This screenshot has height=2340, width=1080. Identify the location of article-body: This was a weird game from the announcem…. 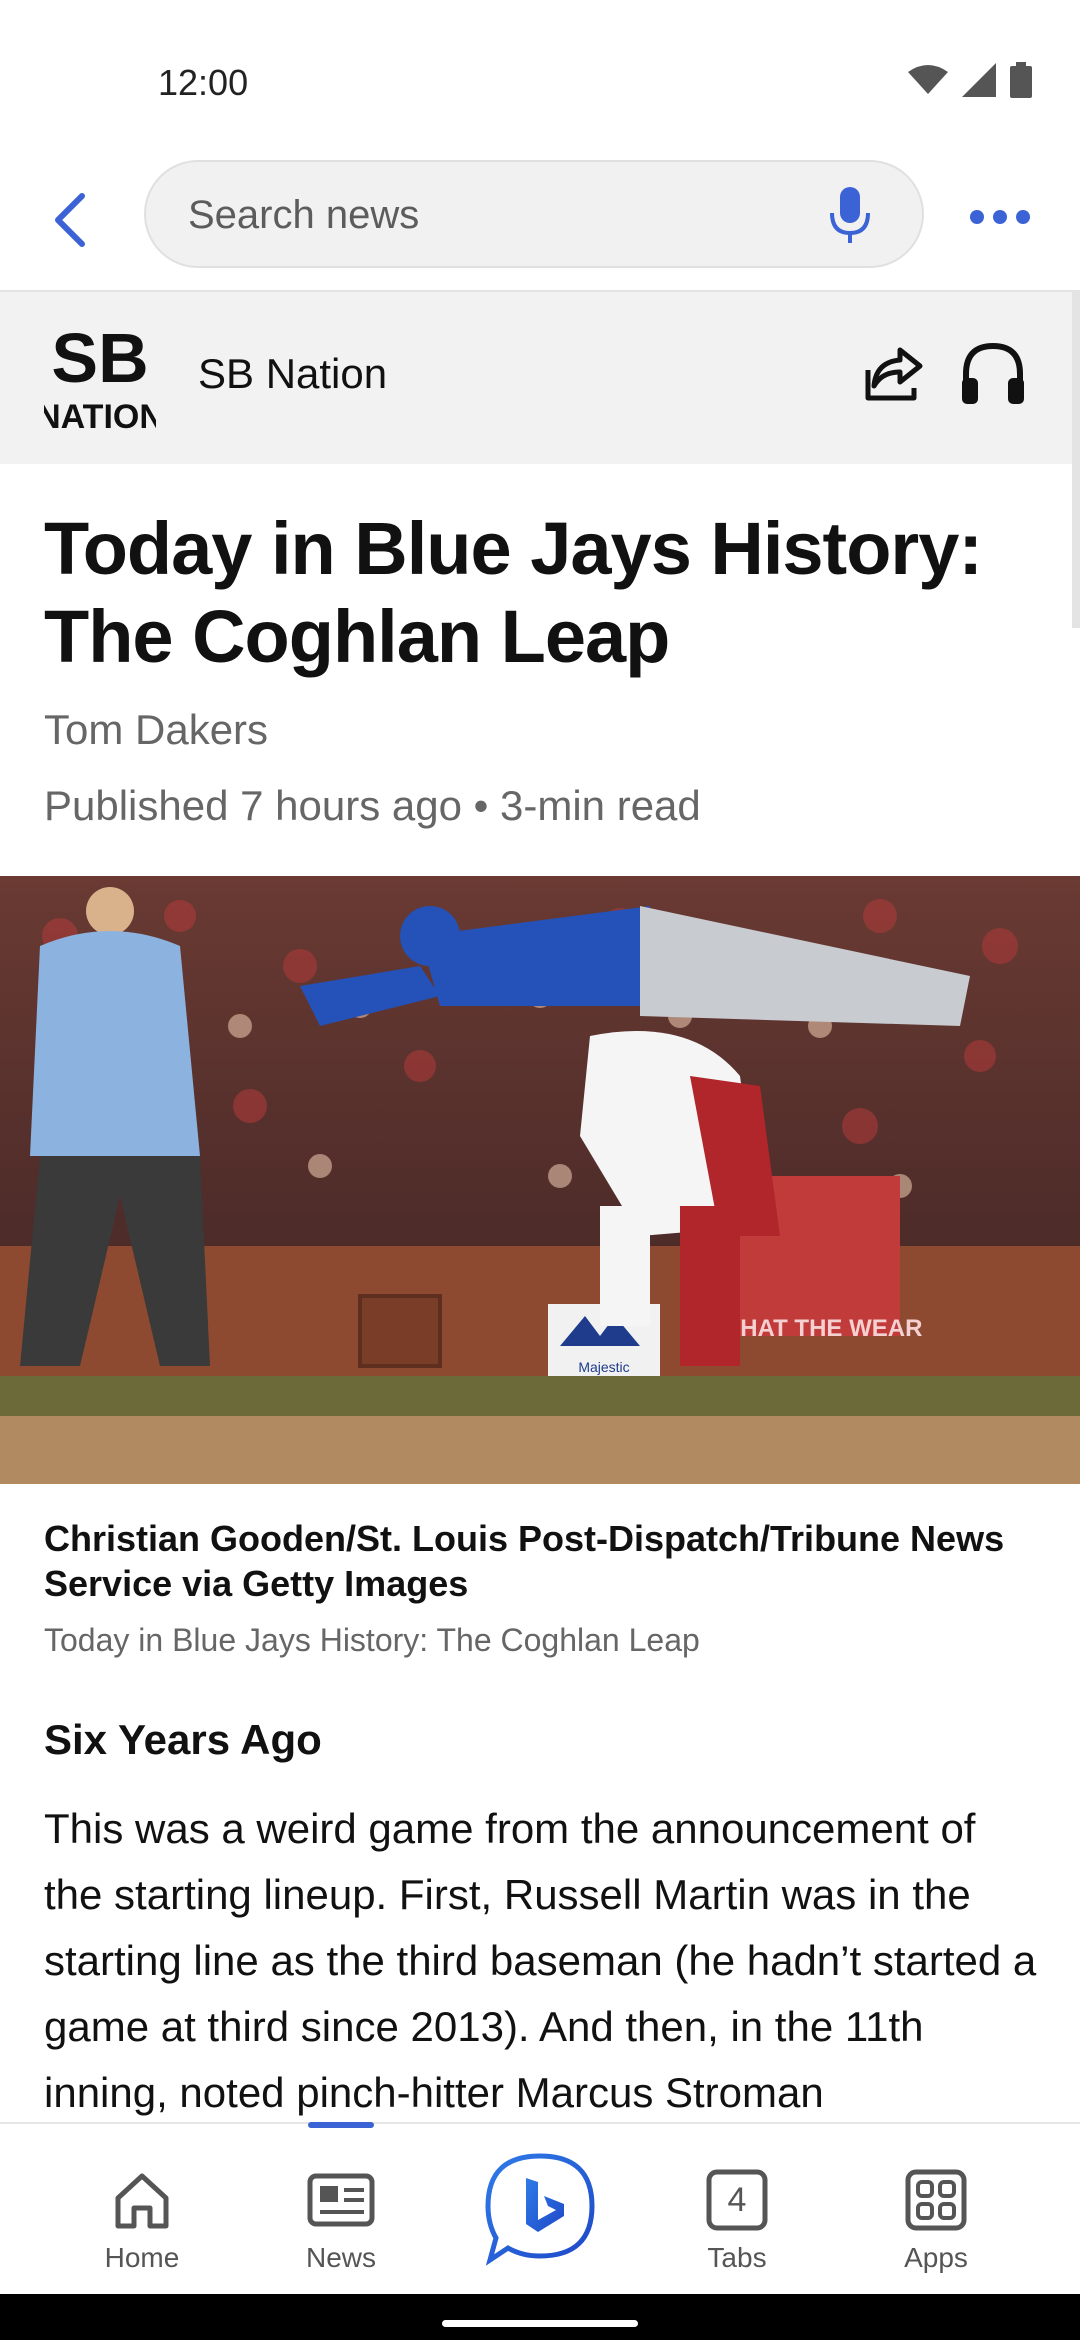
(540, 1960).